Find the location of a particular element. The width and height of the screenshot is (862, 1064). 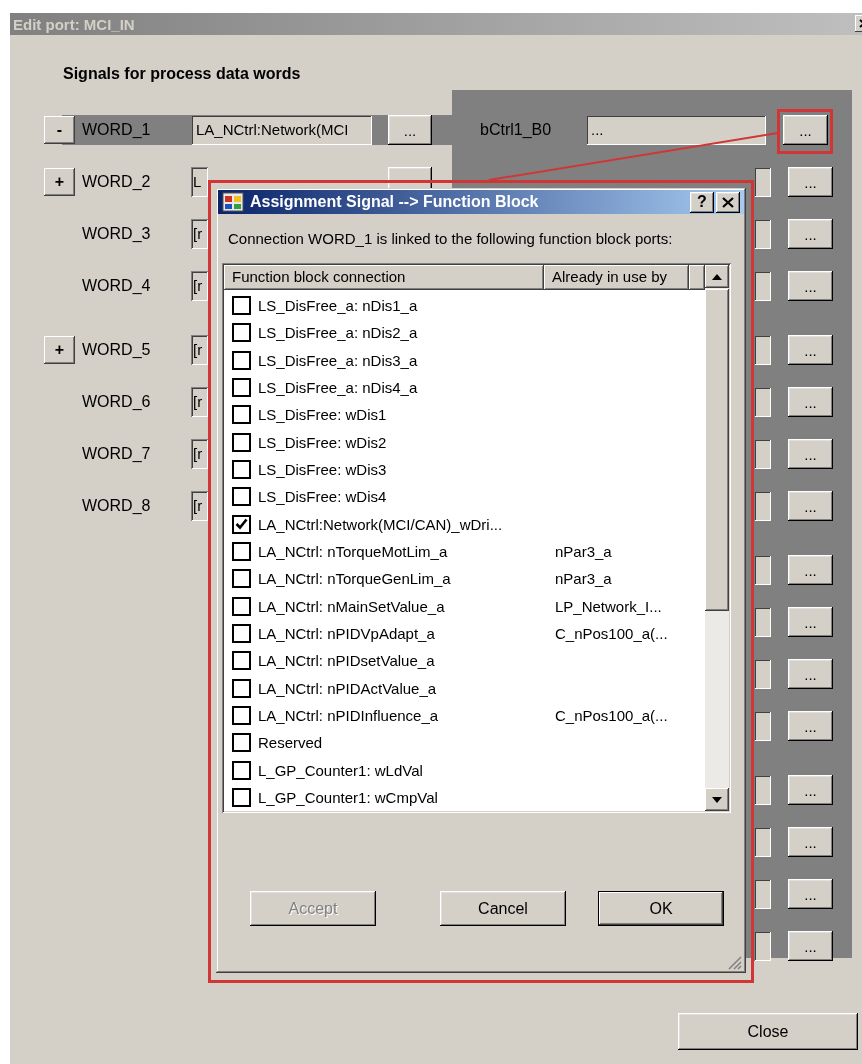

dialog-button: OK is located at coordinates (661, 908).